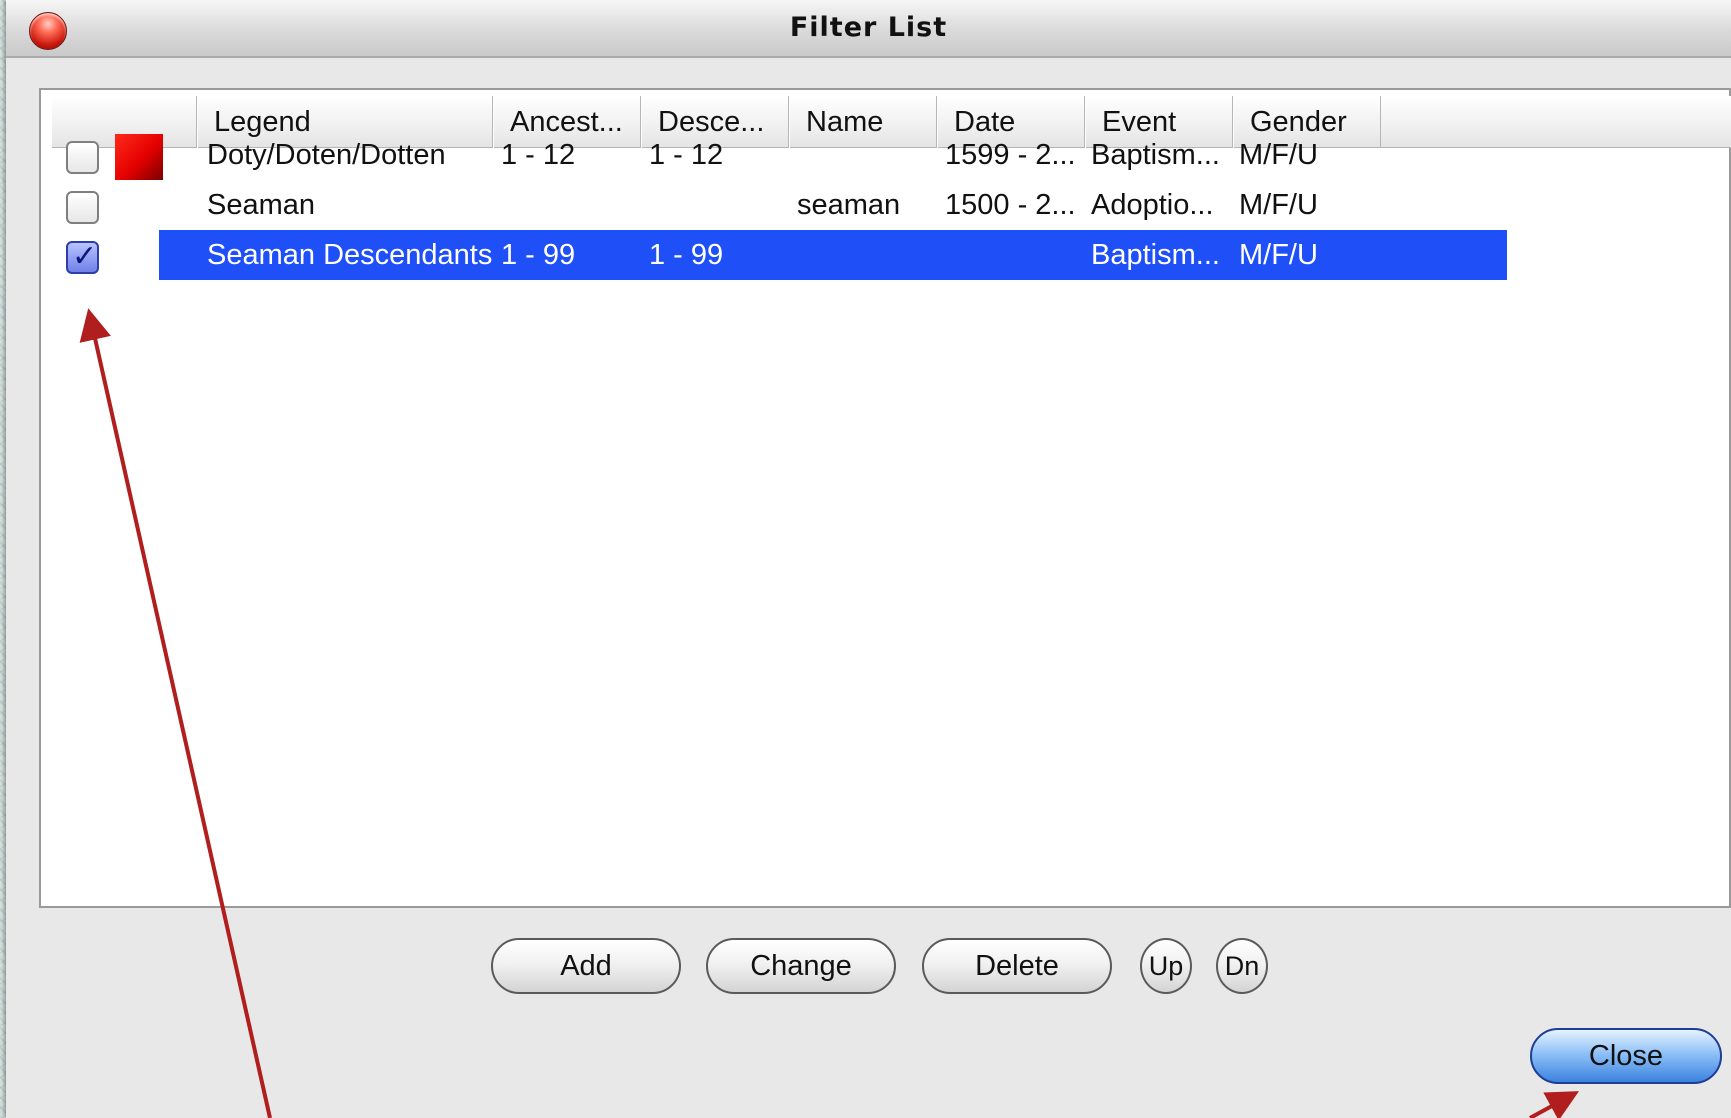 Image resolution: width=1731 pixels, height=1118 pixels. I want to click on title-bar: Filter List, so click(868, 29).